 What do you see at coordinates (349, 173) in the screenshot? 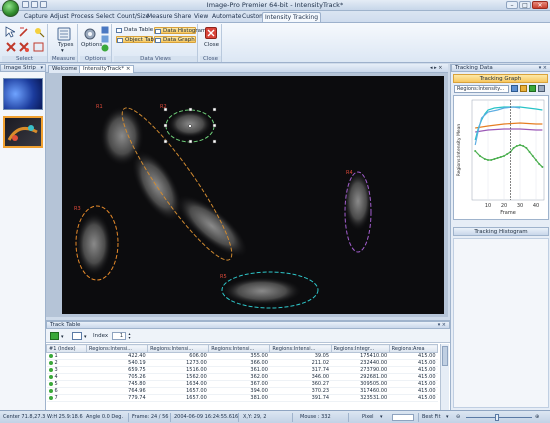
I see `roi-label-r4: R4` at bounding box center [349, 173].